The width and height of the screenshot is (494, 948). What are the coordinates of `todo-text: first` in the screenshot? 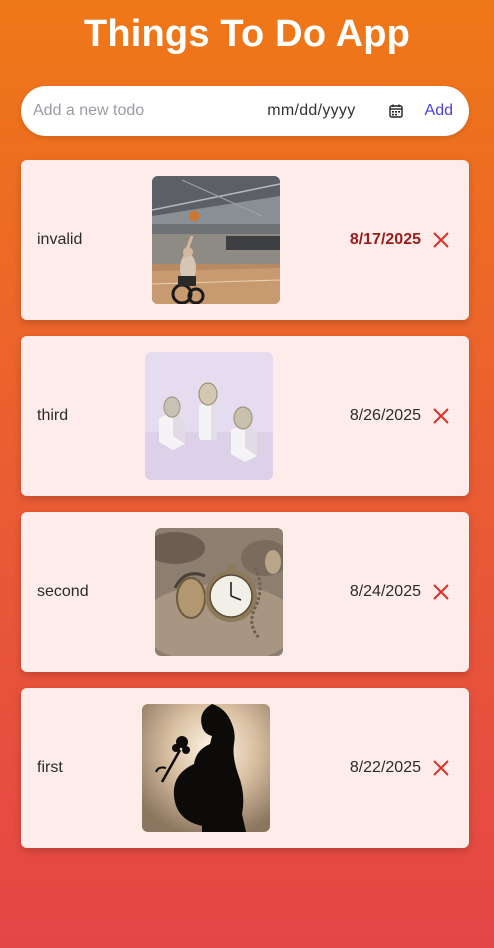 It's located at (50, 767).